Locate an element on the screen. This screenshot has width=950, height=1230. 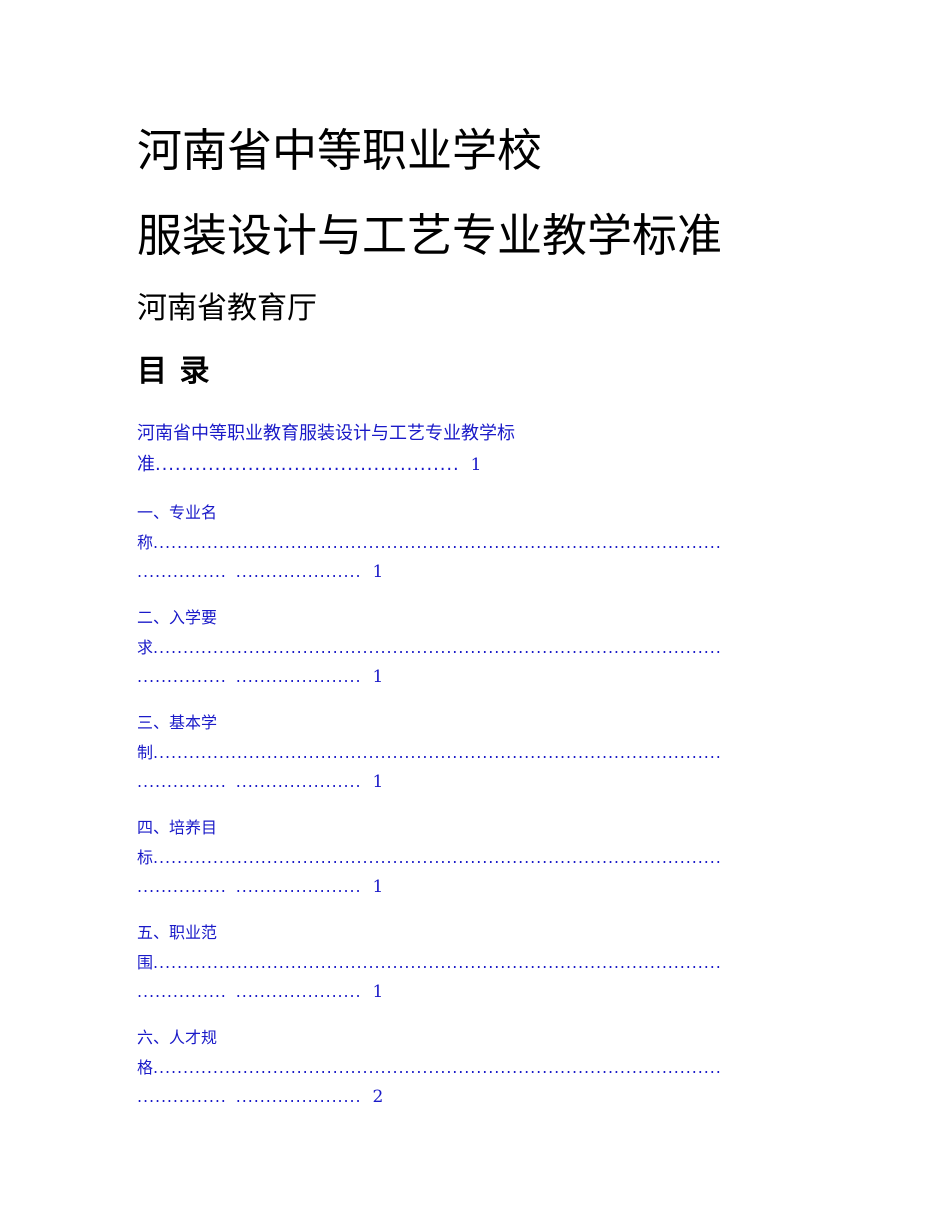
toc-entry-label-line-1: 五、职业范 is located at coordinates (177, 932).